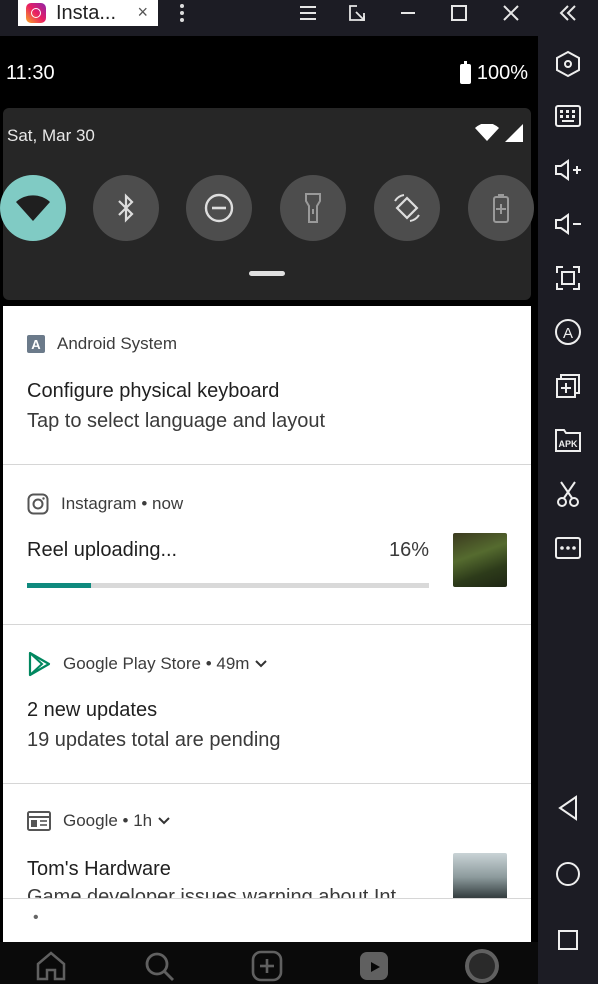 This screenshot has width=598, height=984. I want to click on upload-percent: 16%, so click(409, 550).